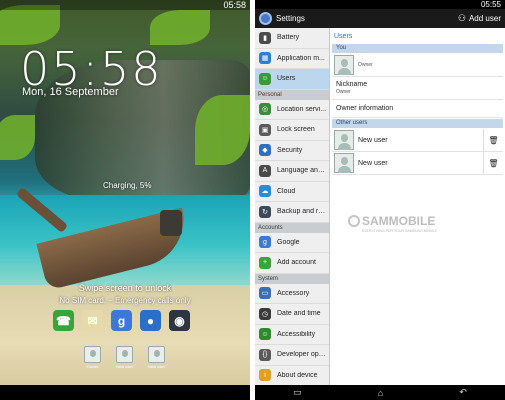 This screenshot has height=400, width=505. I want to click on users-icon: ☺, so click(265, 78).